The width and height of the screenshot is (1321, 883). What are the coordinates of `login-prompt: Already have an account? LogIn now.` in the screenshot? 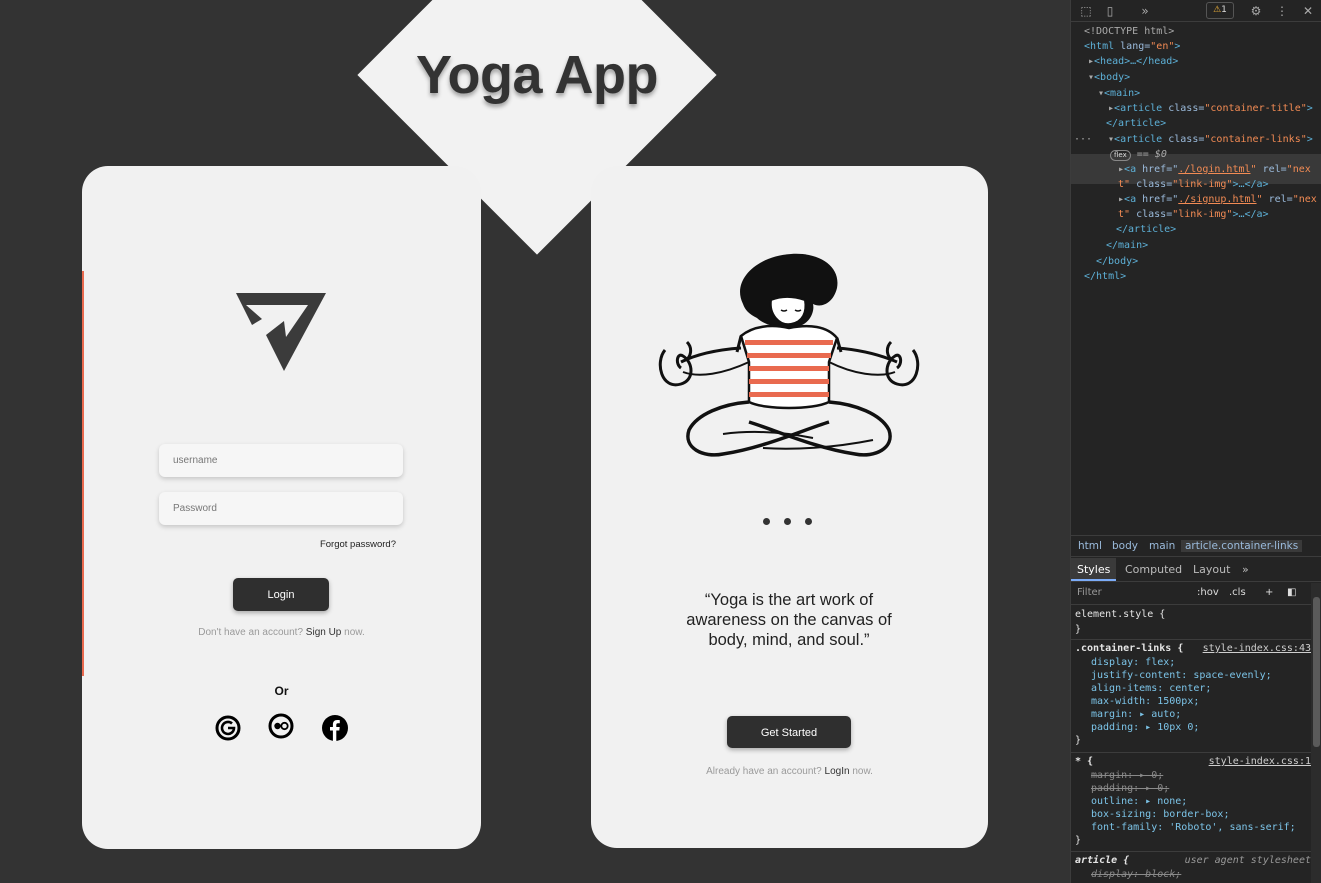 It's located at (789, 771).